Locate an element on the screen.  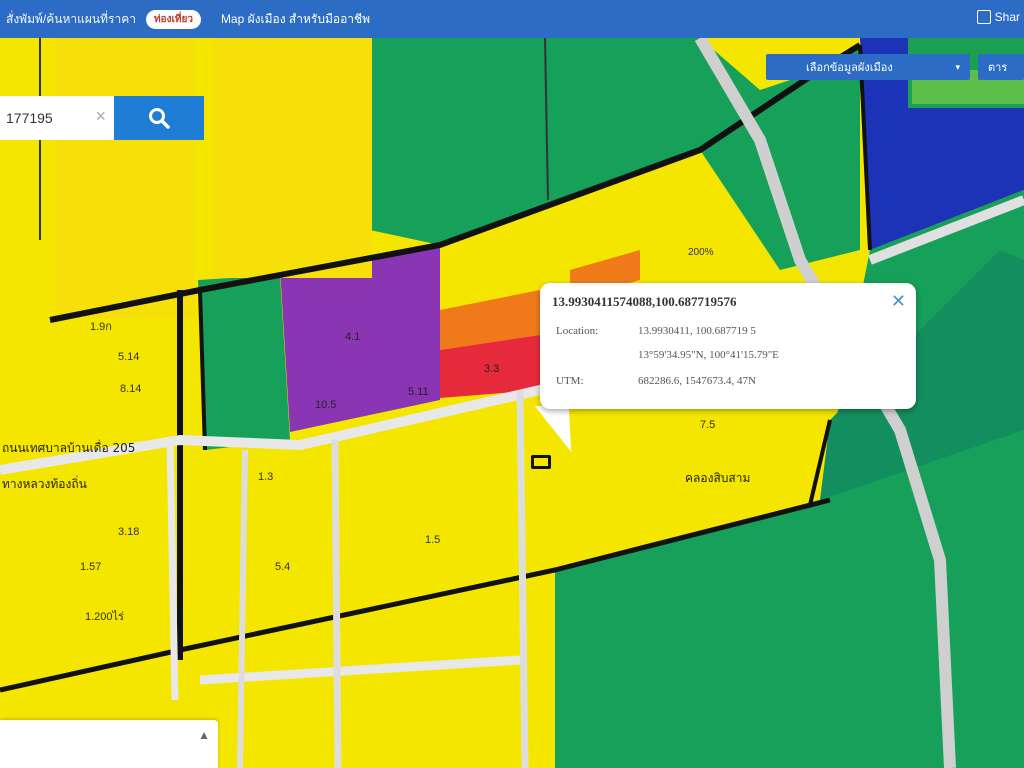
zone-code-9: 1.57 is located at coordinates (90, 567).